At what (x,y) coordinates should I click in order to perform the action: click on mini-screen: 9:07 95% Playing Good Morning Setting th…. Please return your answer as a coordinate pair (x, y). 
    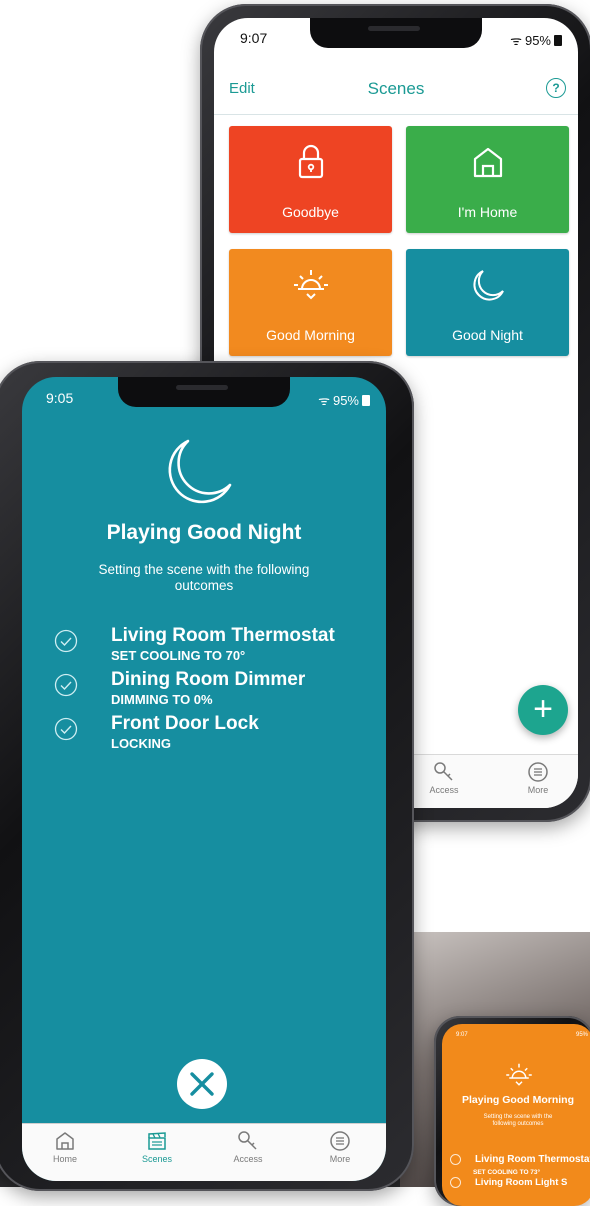
    Looking at the image, I should click on (516, 1115).